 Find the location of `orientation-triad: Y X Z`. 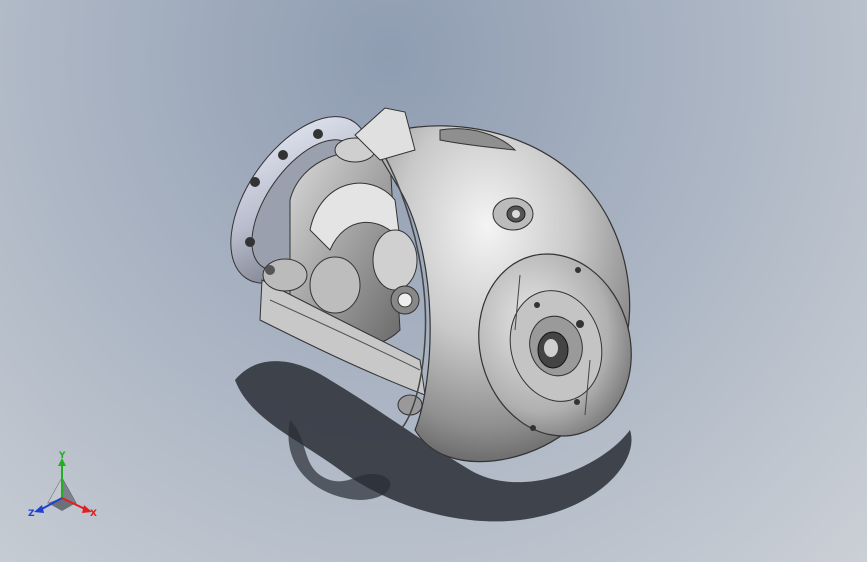

orientation-triad: Y X Z is located at coordinates (62, 485).